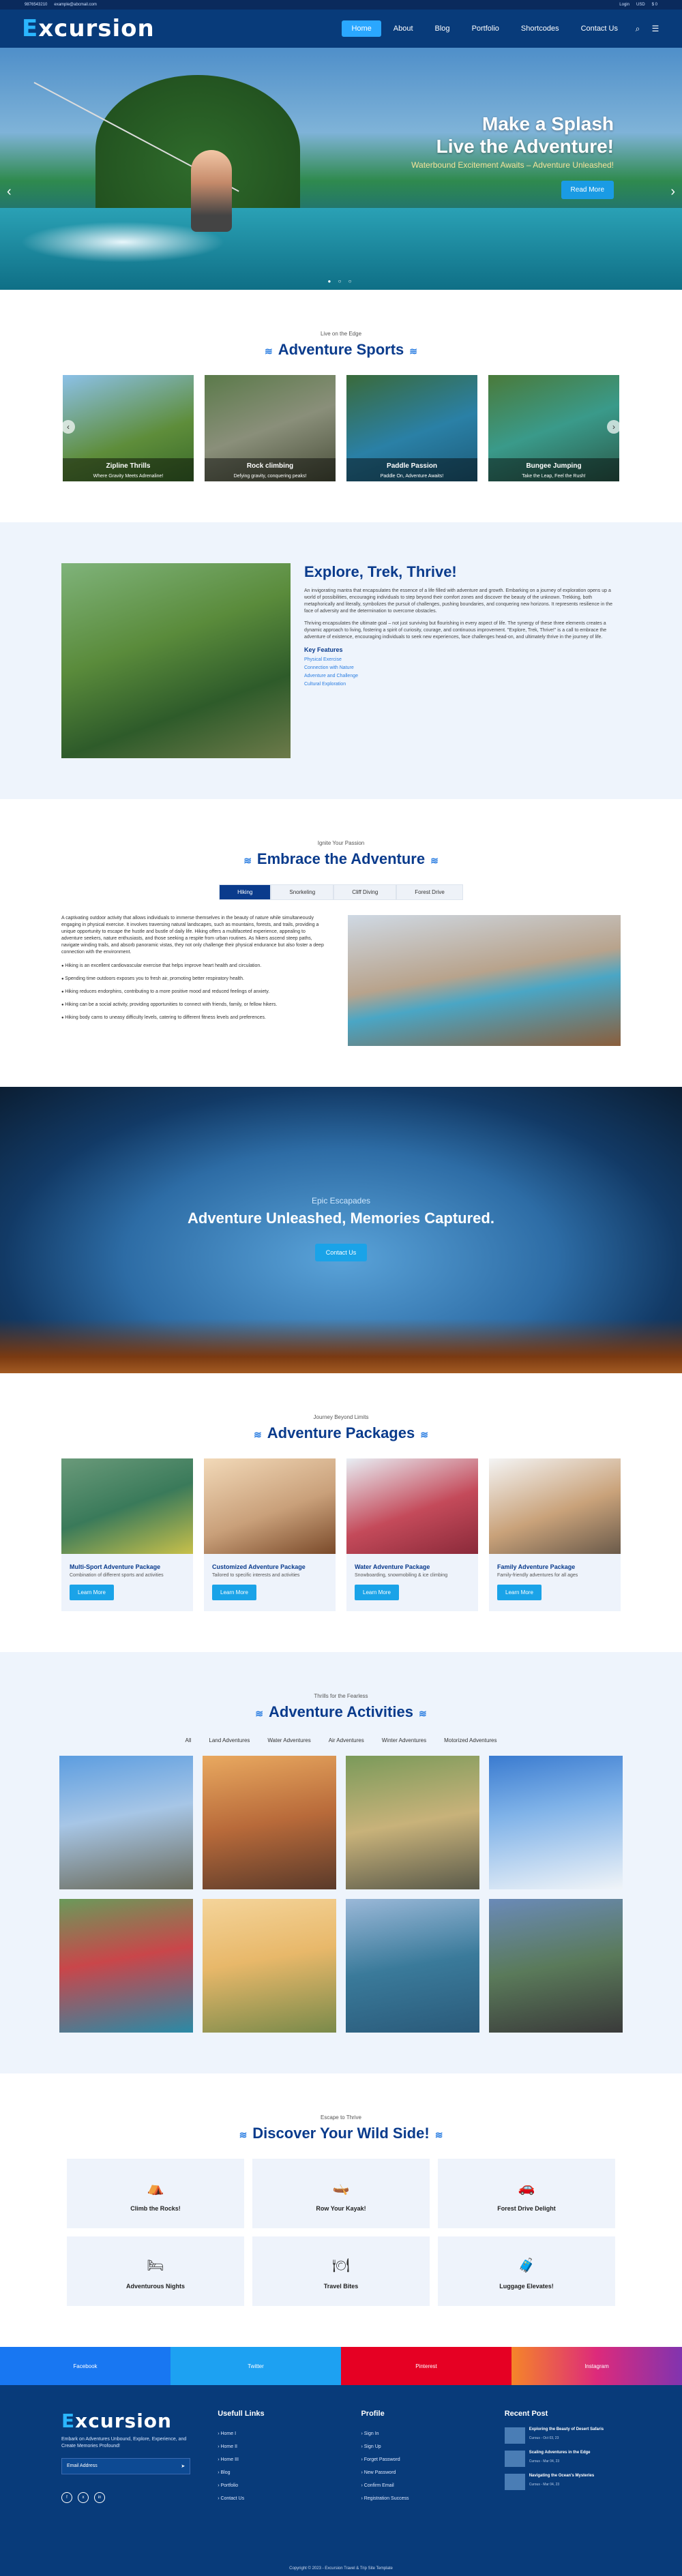 This screenshot has height=2576, width=682. I want to click on cave-title: Adventure Unleashed, Memories Captured., so click(341, 1218).